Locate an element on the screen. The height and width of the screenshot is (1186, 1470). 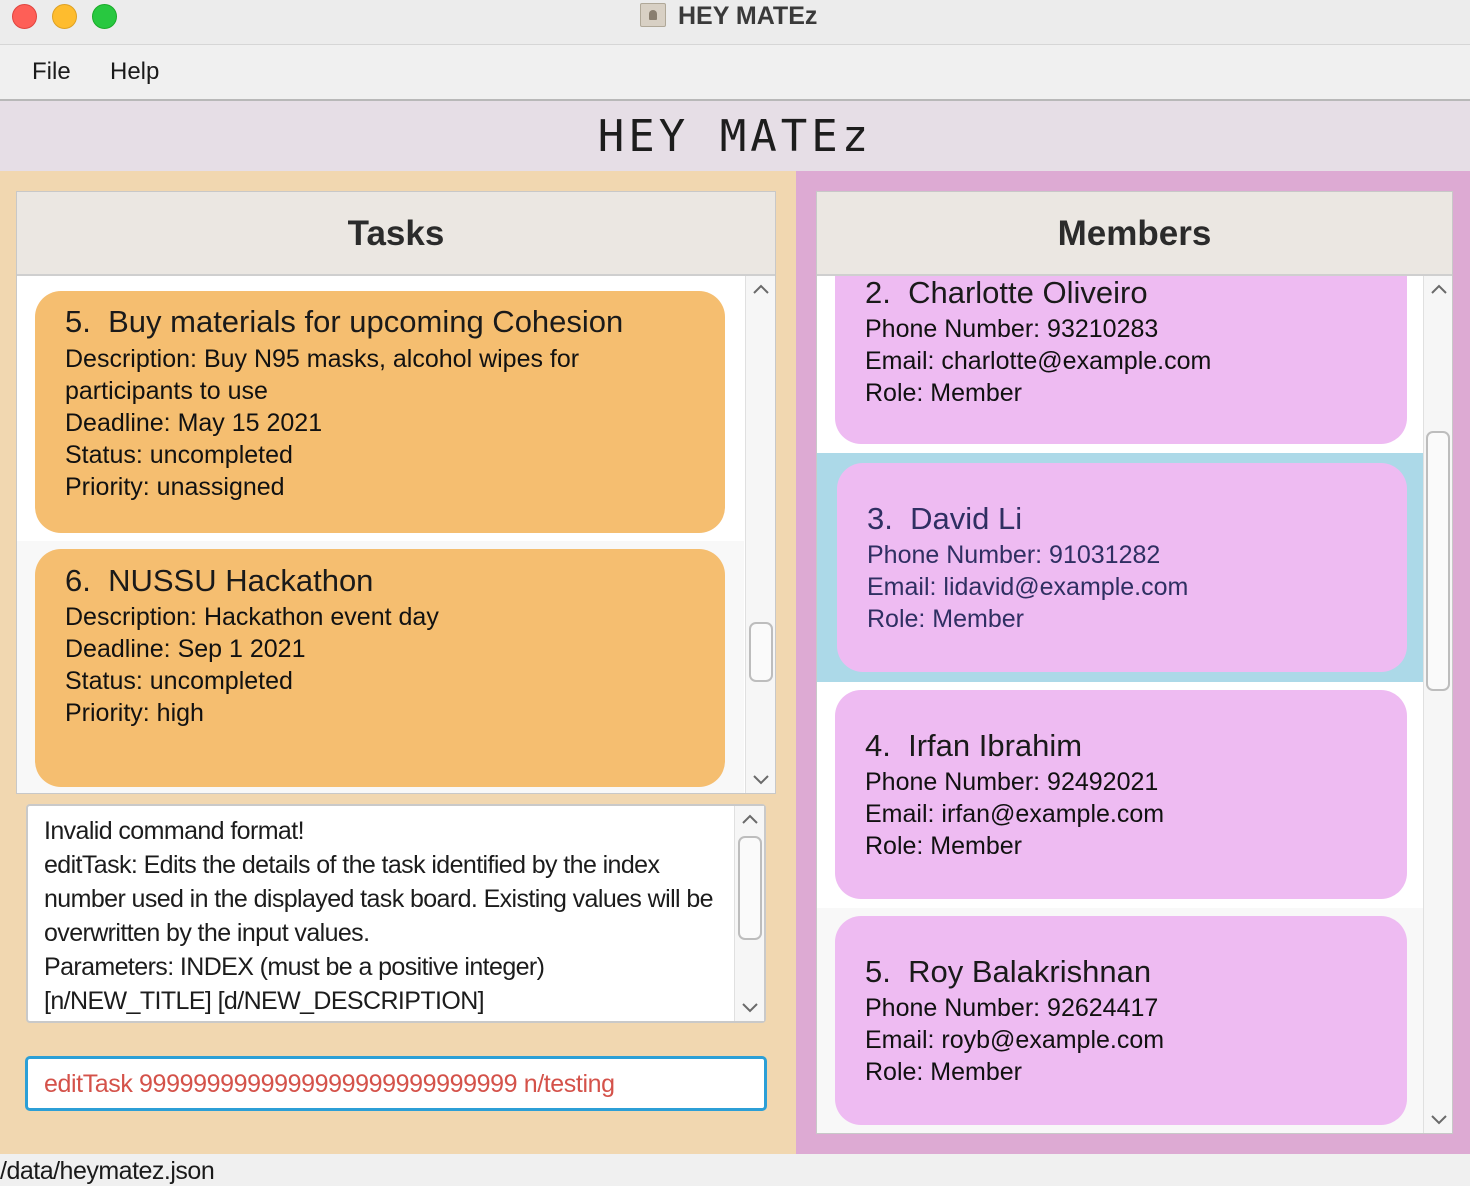
window-title: HEY MATEz is located at coordinates (748, 16).